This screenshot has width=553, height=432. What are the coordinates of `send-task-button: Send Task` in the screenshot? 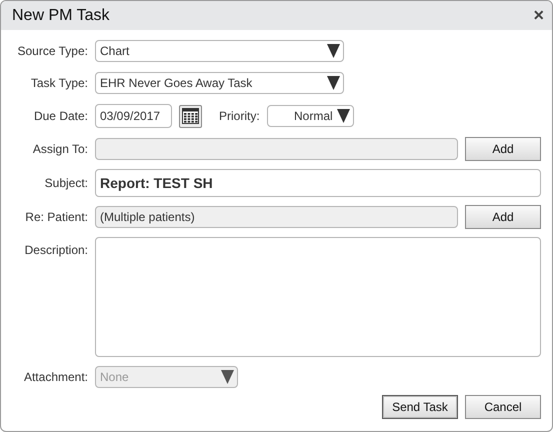 It's located at (420, 407).